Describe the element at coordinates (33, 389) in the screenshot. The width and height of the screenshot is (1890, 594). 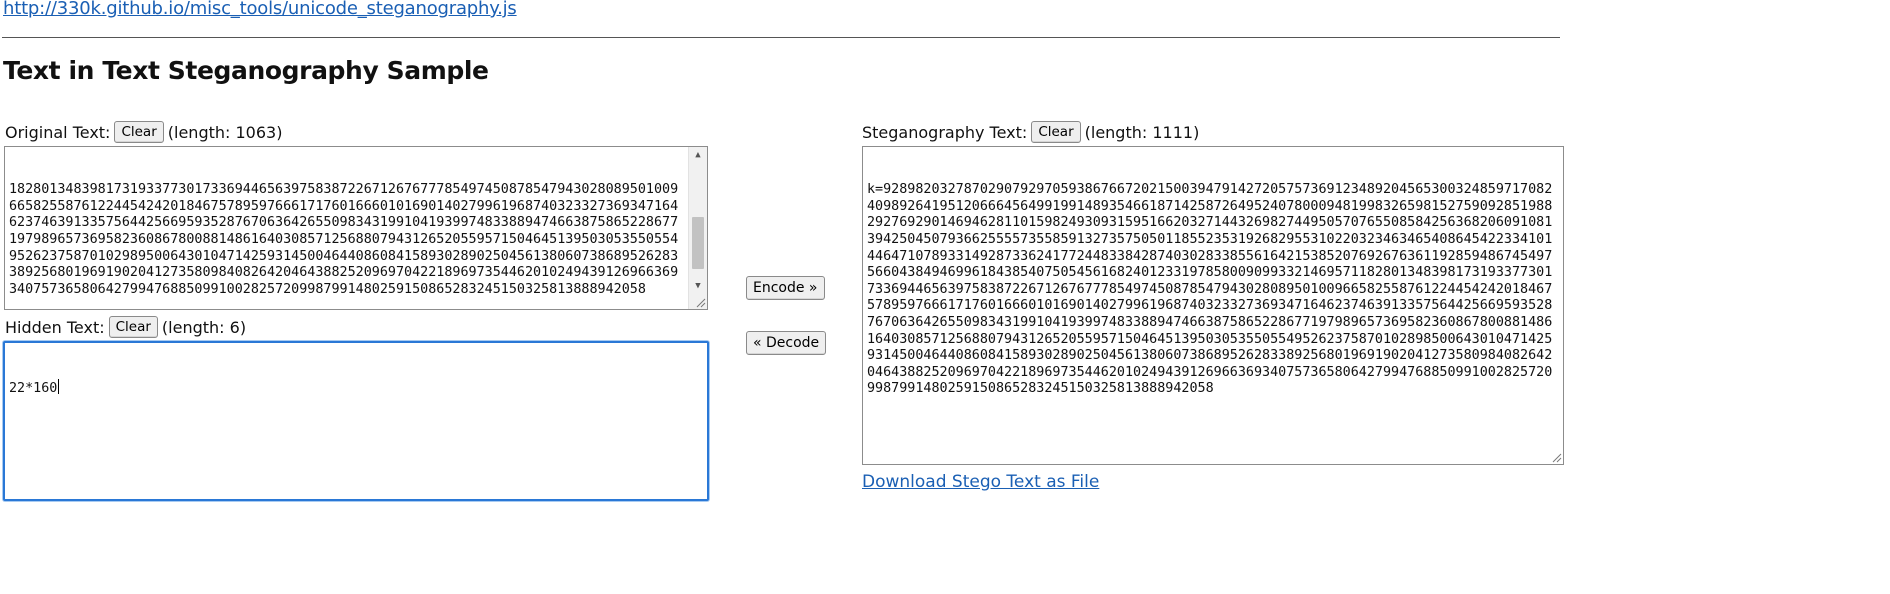
I see `hidden-text-value: 22*160` at that location.